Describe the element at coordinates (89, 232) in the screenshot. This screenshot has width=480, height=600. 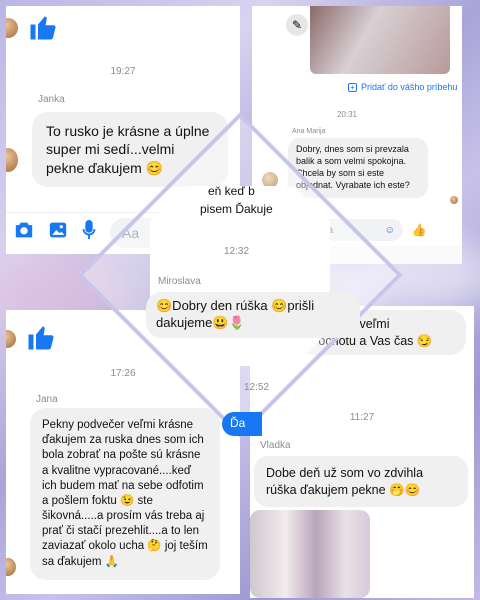
I see `microphone-icon` at that location.